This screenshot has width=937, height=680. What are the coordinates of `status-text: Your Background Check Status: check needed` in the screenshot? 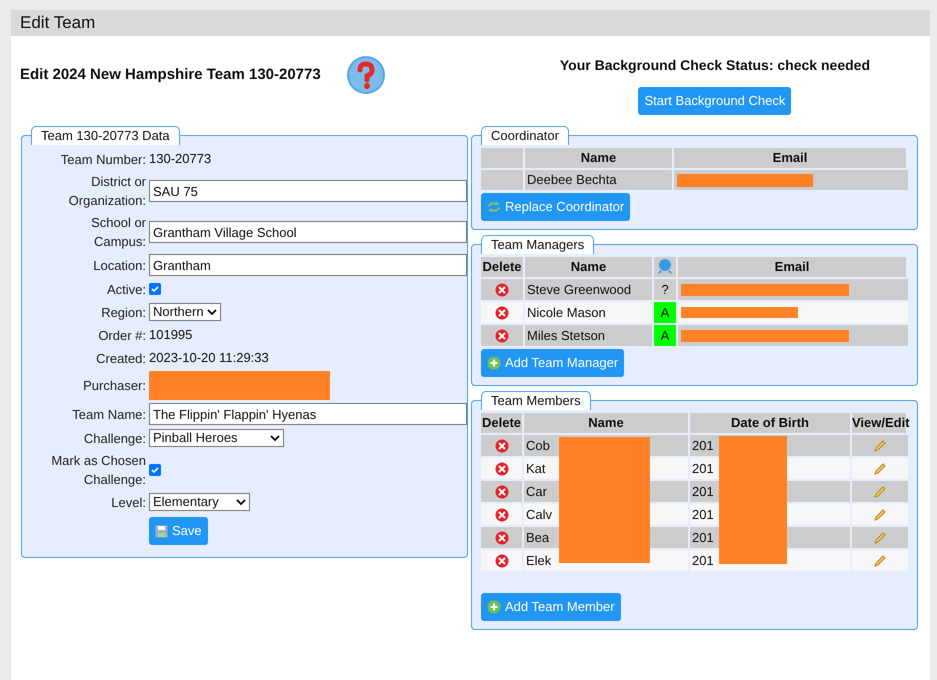 It's located at (715, 65).